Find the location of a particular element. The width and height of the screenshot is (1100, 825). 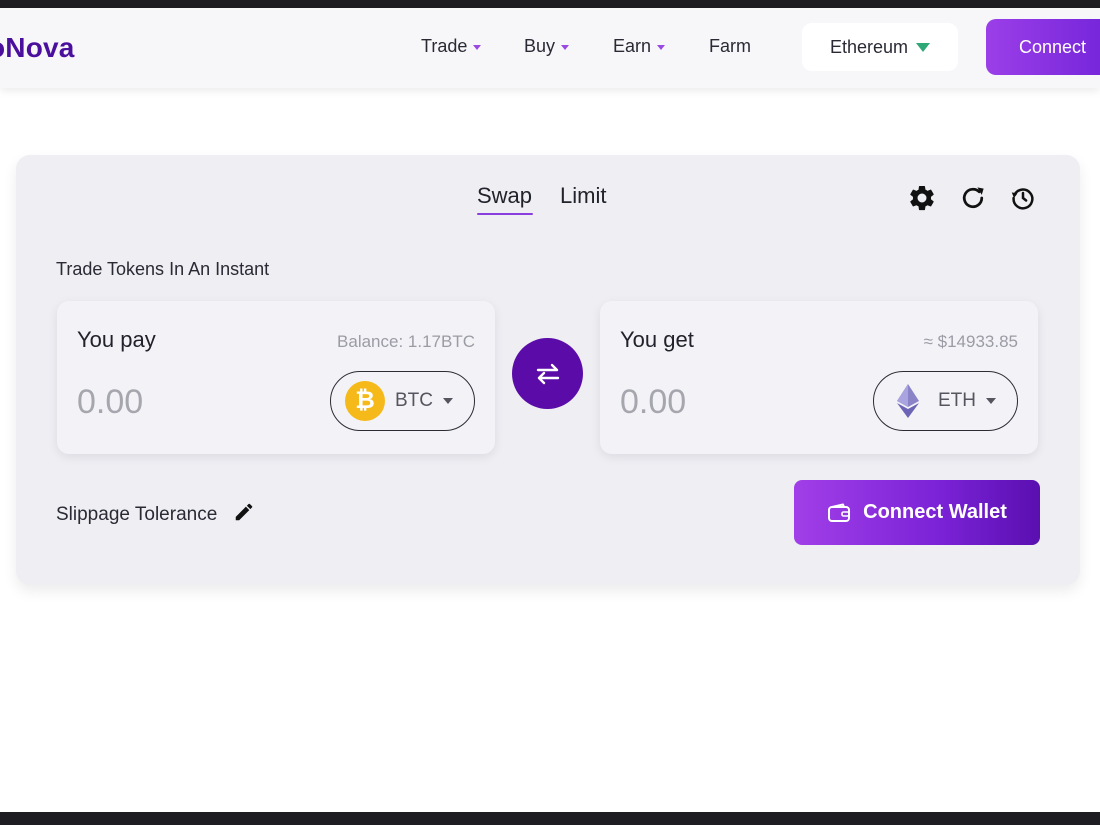

pay-panel: You pay Balance: 1.17BTC 0.00 ₿ BTC is located at coordinates (276, 377).